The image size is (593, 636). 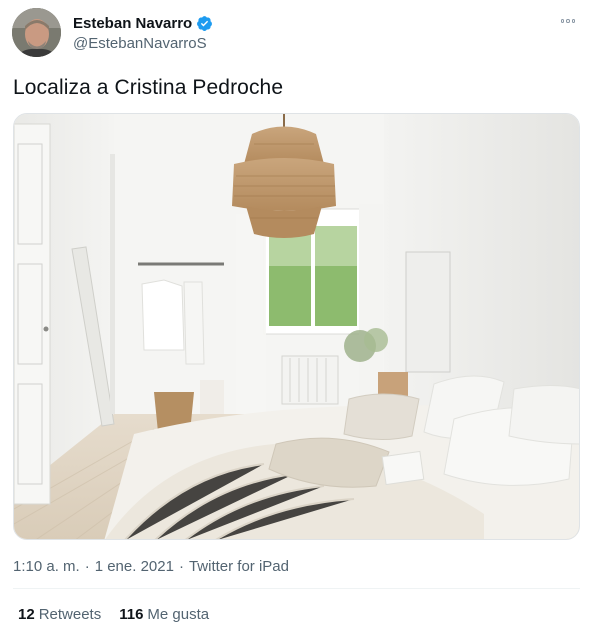 What do you see at coordinates (132, 23) in the screenshot?
I see `author-display-name: Esteban Navarro` at bounding box center [132, 23].